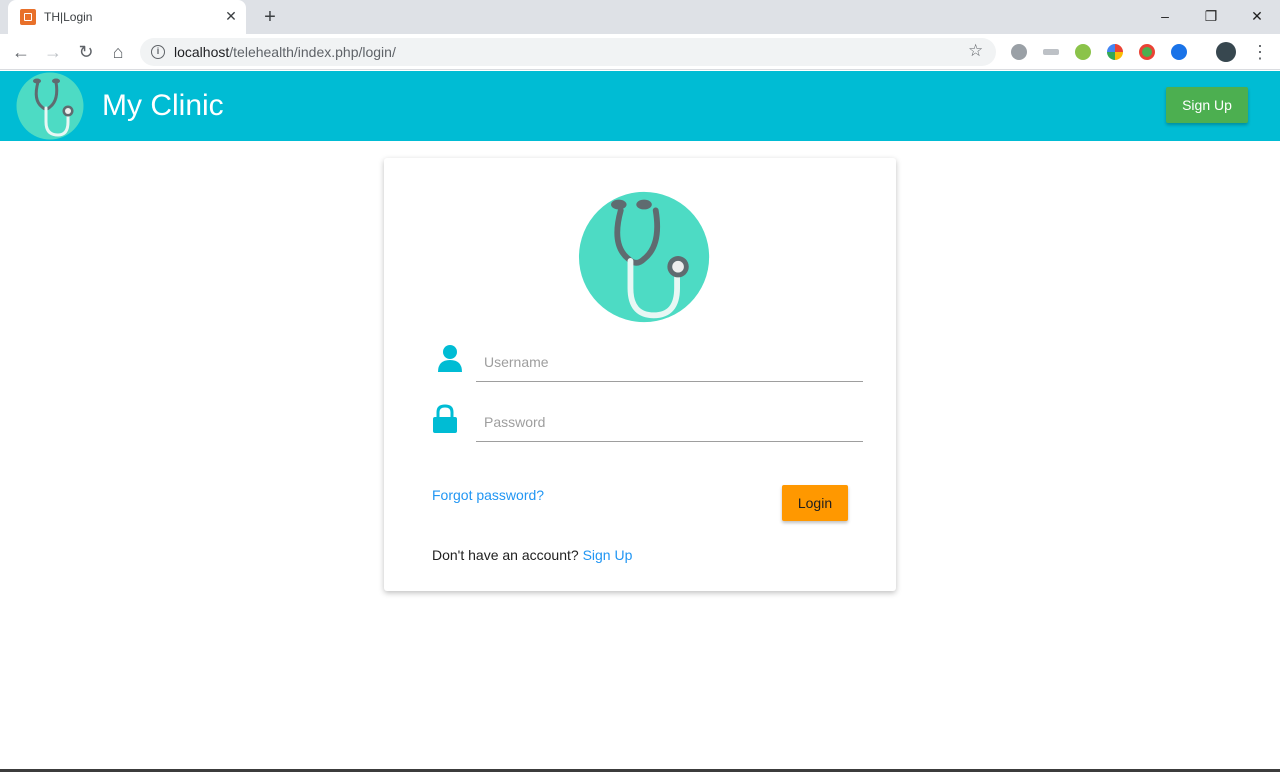 This screenshot has height=772, width=1280. What do you see at coordinates (640, 17) in the screenshot?
I see `browser-tab-bar: TH|Login ✕ + – ❐ ✕` at bounding box center [640, 17].